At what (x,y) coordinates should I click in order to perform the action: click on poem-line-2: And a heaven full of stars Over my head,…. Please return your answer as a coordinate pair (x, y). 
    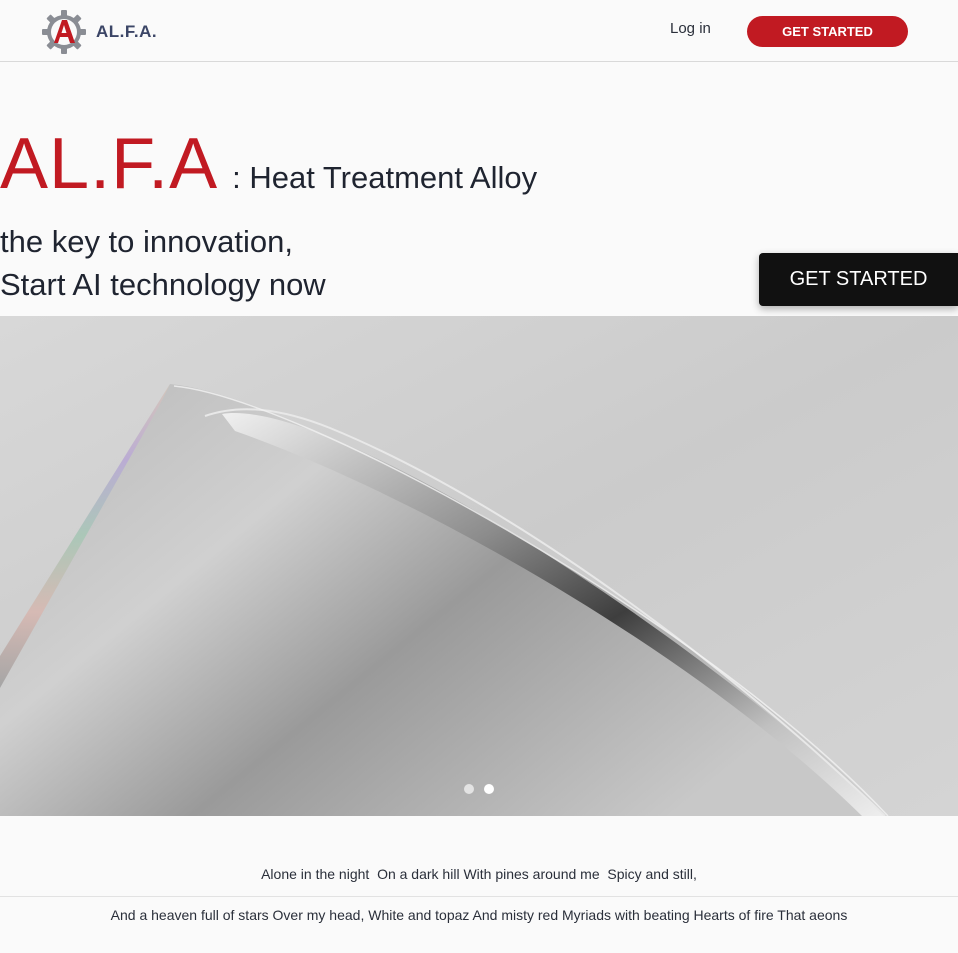
    Looking at the image, I should click on (479, 915).